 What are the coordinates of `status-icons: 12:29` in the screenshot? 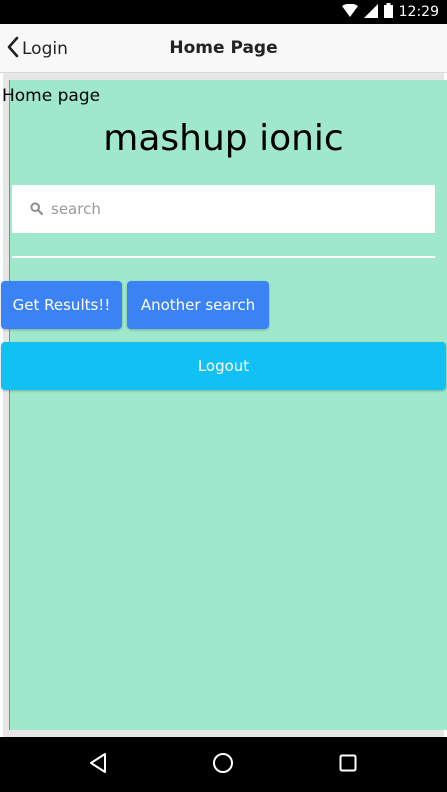 It's located at (390, 12).